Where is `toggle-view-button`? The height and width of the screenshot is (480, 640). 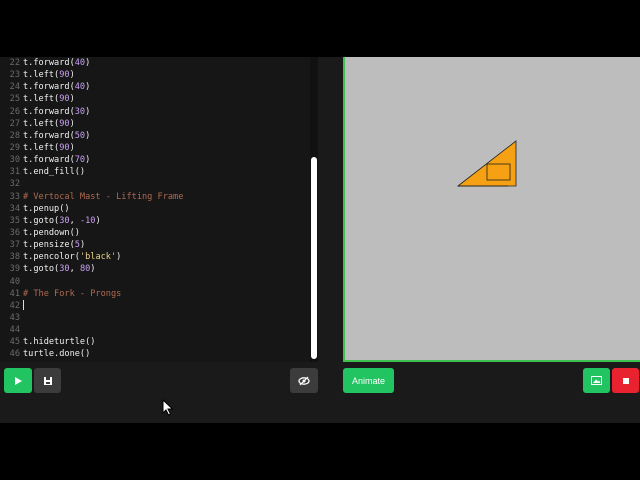 toggle-view-button is located at coordinates (304, 380).